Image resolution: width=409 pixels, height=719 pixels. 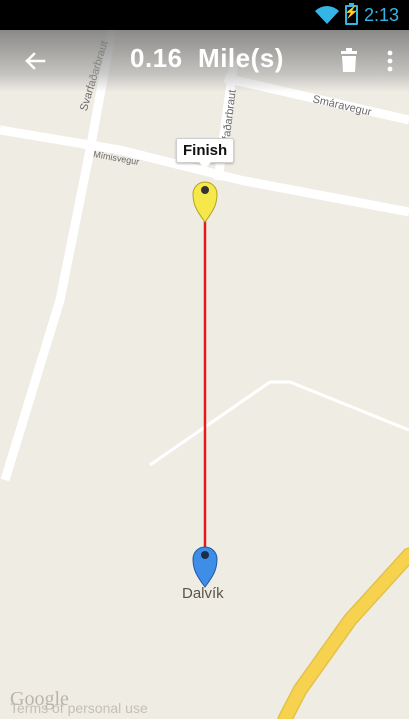 What do you see at coordinates (203, 593) in the screenshot?
I see `city-label: Dalvík` at bounding box center [203, 593].